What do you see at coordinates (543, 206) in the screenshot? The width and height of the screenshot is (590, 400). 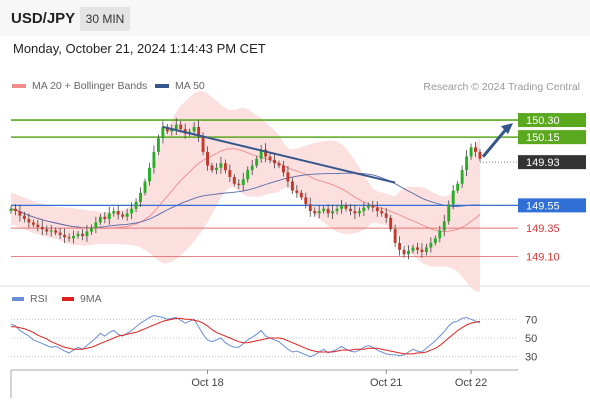 I see `pivot-label: 149.55` at bounding box center [543, 206].